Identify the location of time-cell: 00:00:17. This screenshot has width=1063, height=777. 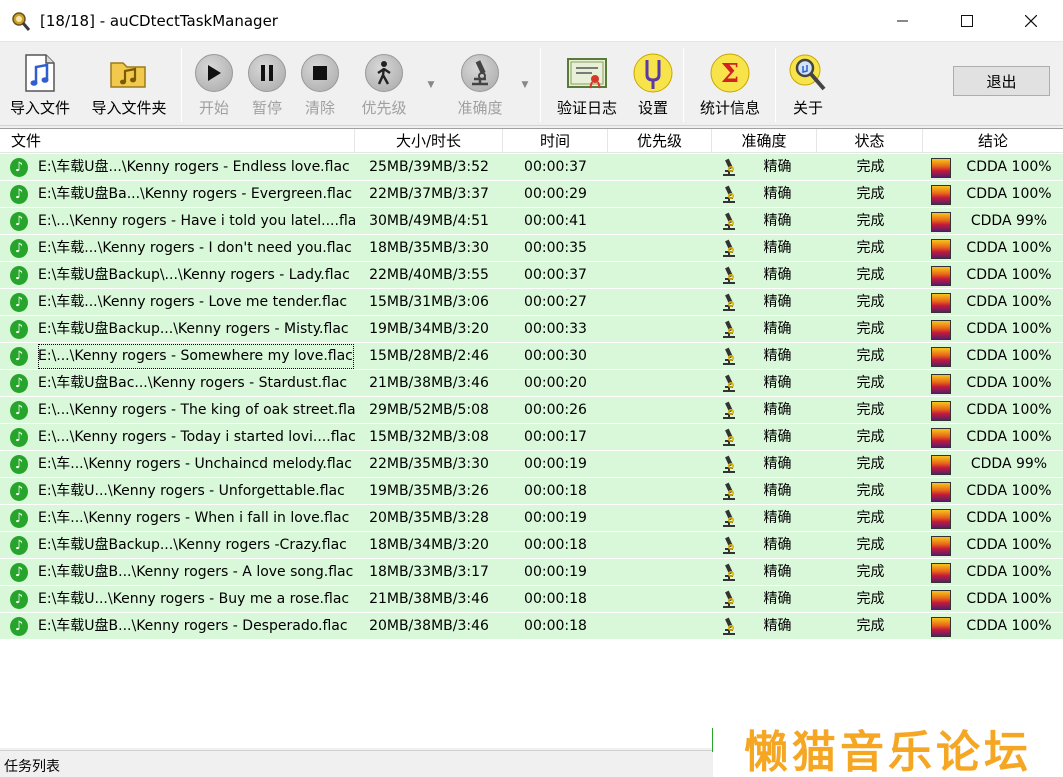
(555, 437).